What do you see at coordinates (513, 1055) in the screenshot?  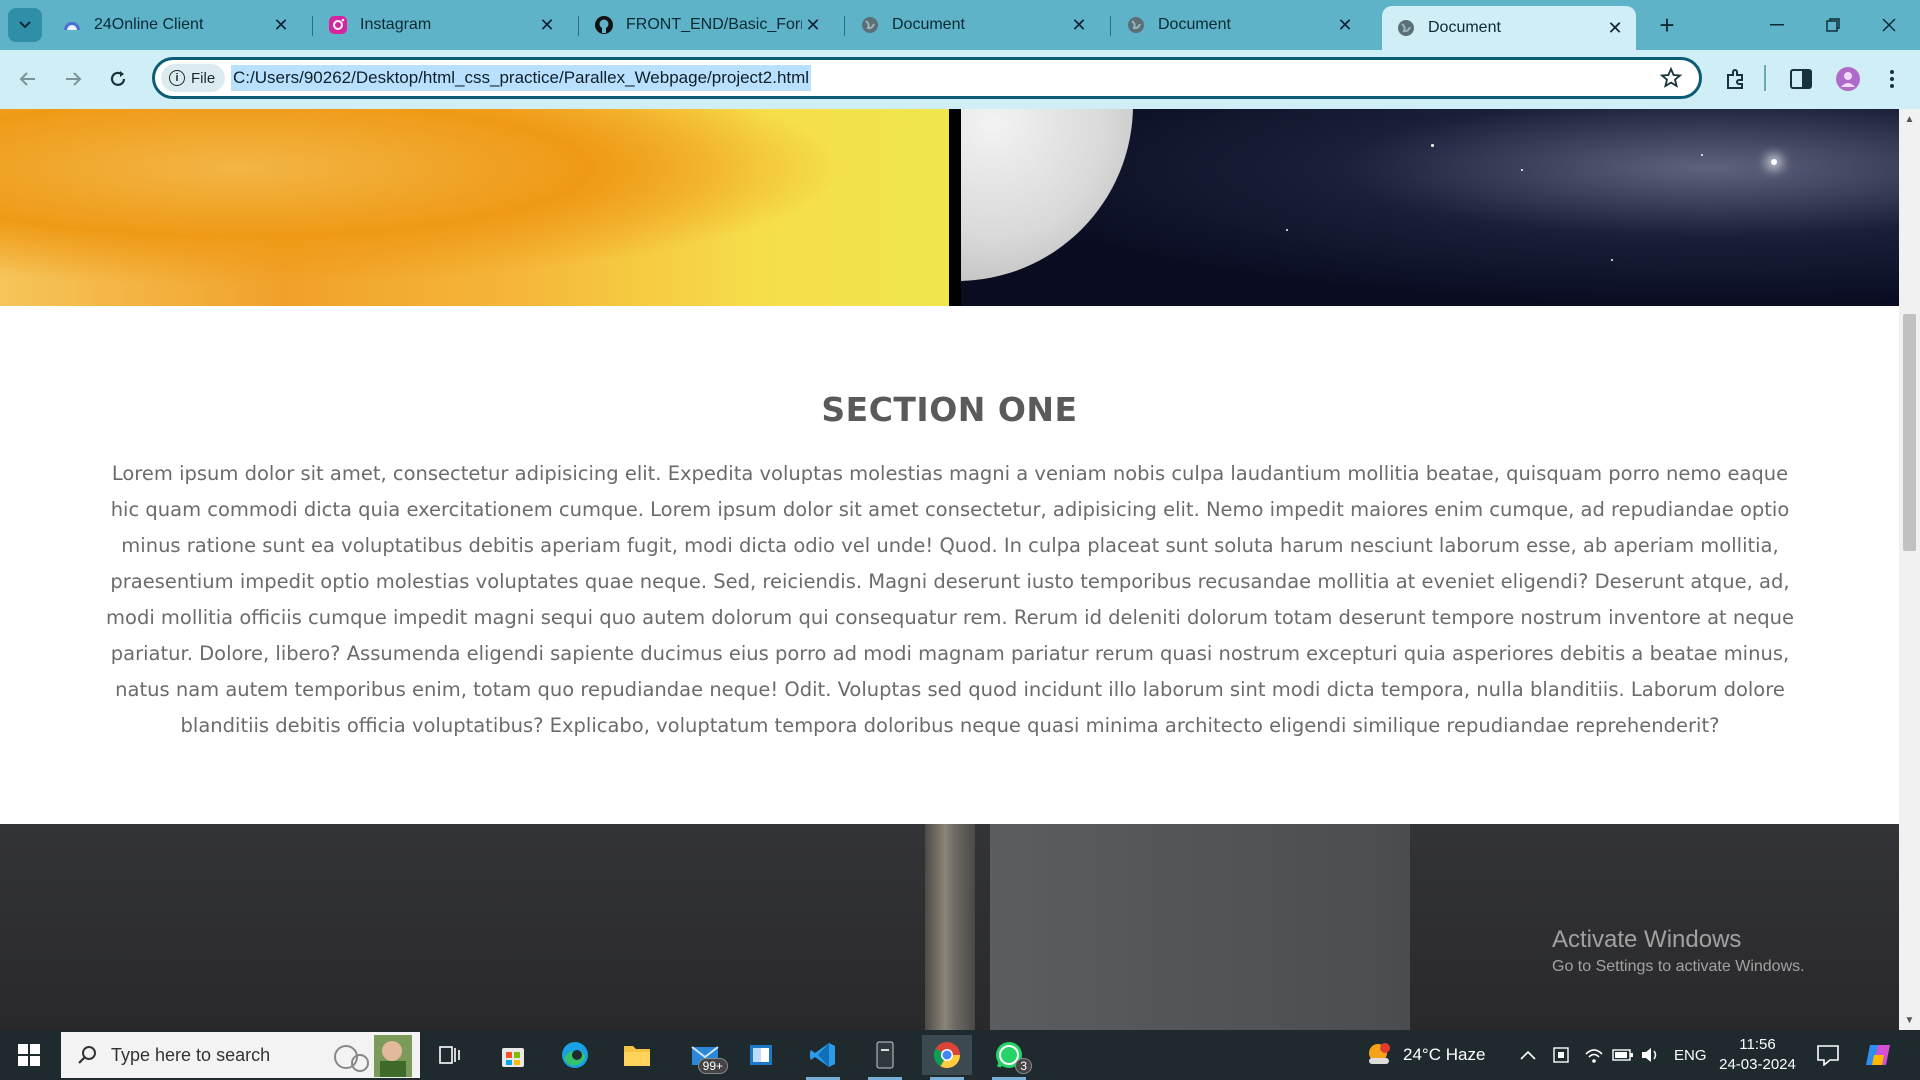 I see `microsoft-store-icon` at bounding box center [513, 1055].